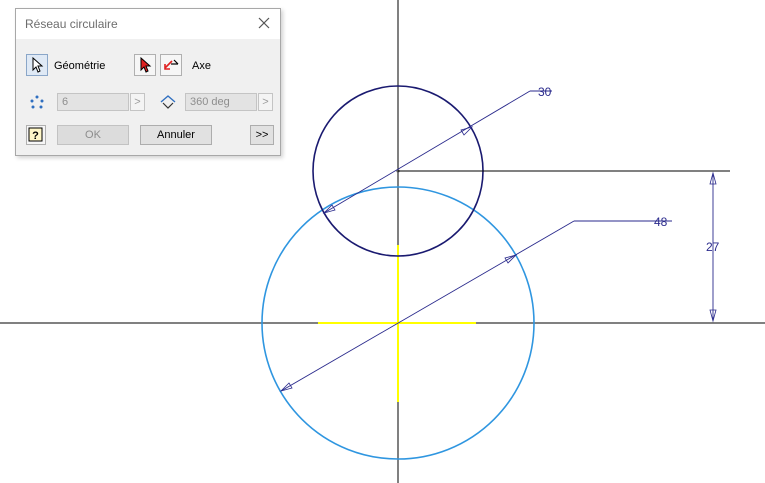 The width and height of the screenshot is (765, 483). What do you see at coordinates (148, 24) in the screenshot?
I see `dialog-title-bar: Réseau circulaire` at bounding box center [148, 24].